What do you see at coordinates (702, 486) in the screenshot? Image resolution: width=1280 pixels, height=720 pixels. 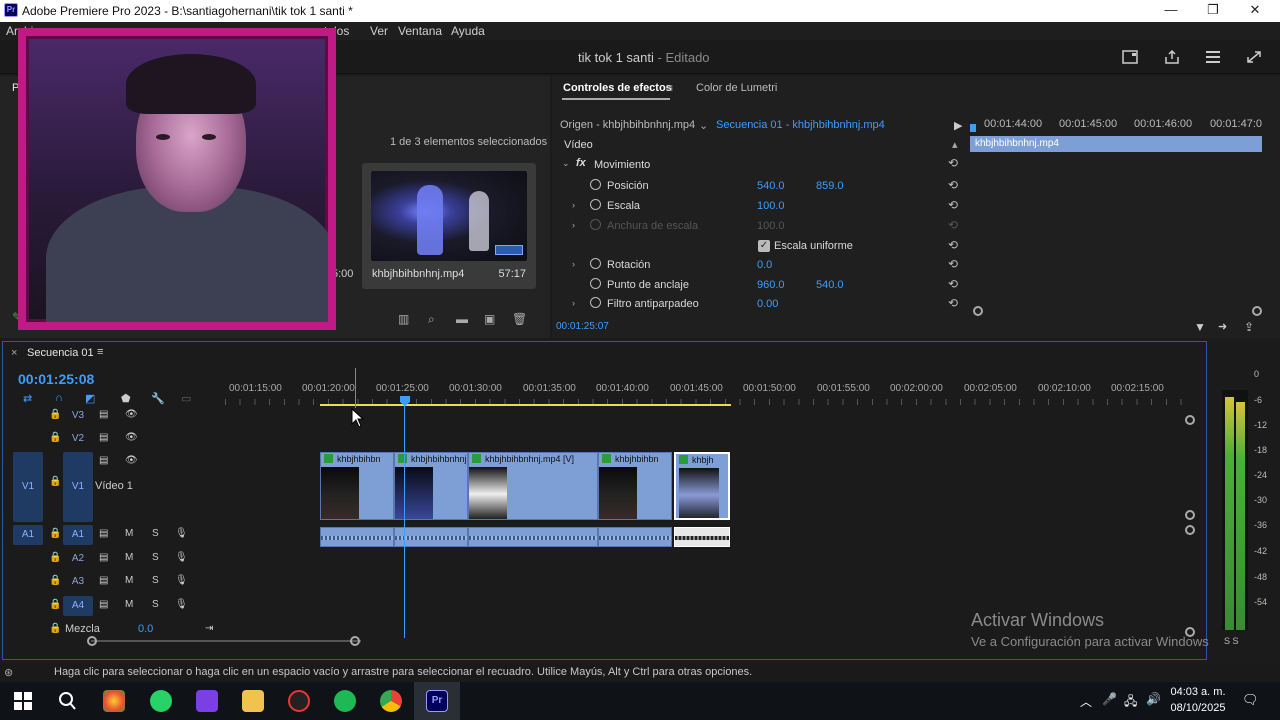 I see `video-clip-selected: khbjh` at bounding box center [702, 486].